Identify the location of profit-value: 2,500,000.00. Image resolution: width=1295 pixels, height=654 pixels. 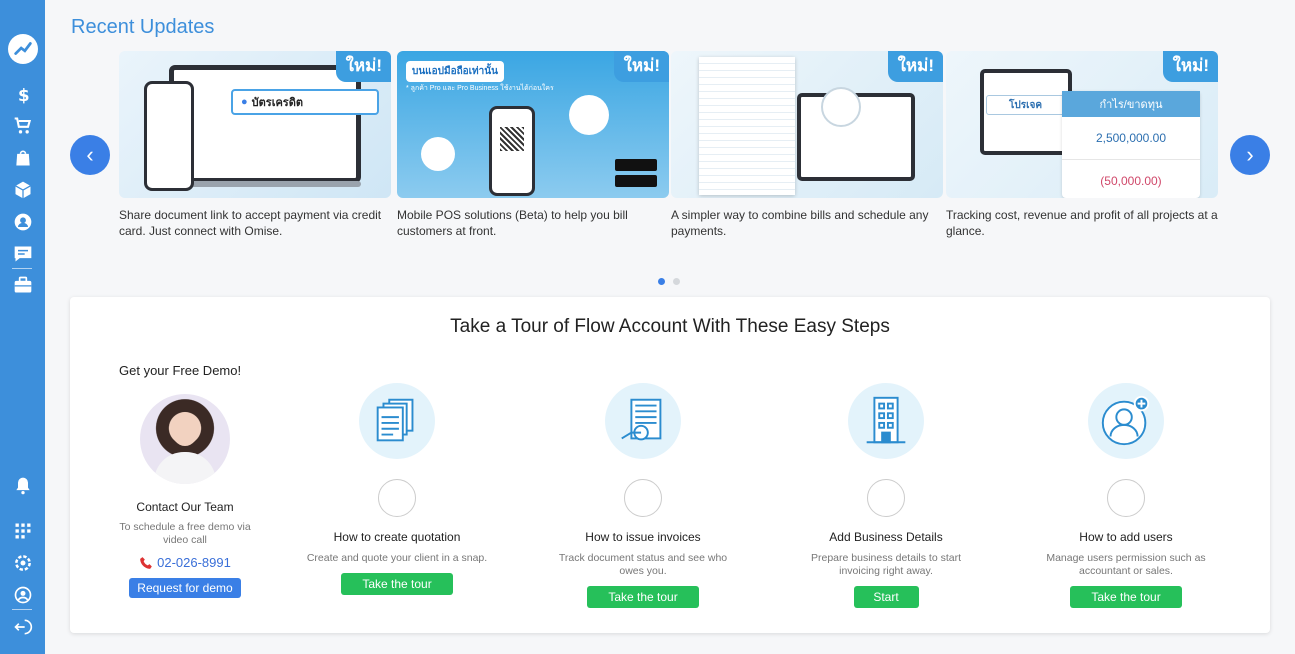
(1131, 138).